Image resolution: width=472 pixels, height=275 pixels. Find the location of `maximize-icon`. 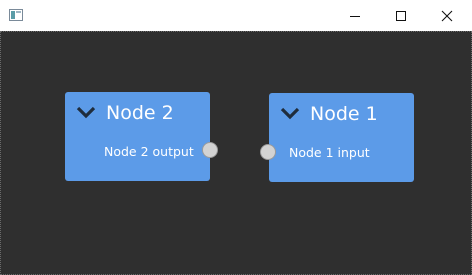

maximize-icon is located at coordinates (401, 15).